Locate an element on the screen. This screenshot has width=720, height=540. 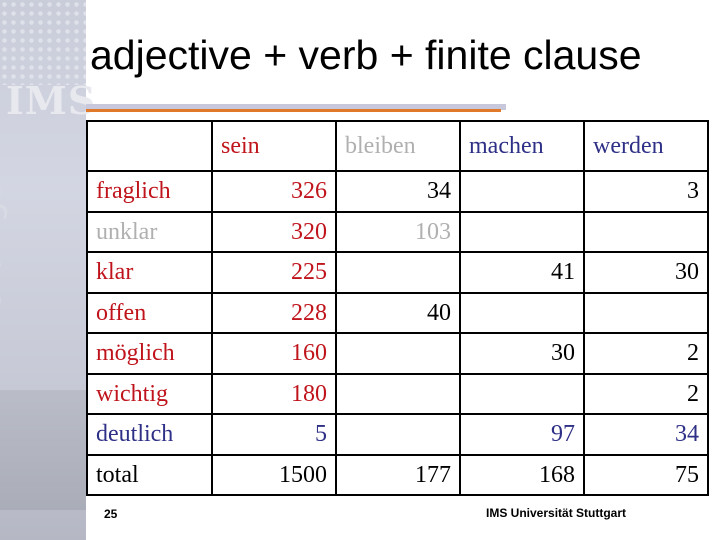
table-row: unklar 320 103 is located at coordinates (397, 231).